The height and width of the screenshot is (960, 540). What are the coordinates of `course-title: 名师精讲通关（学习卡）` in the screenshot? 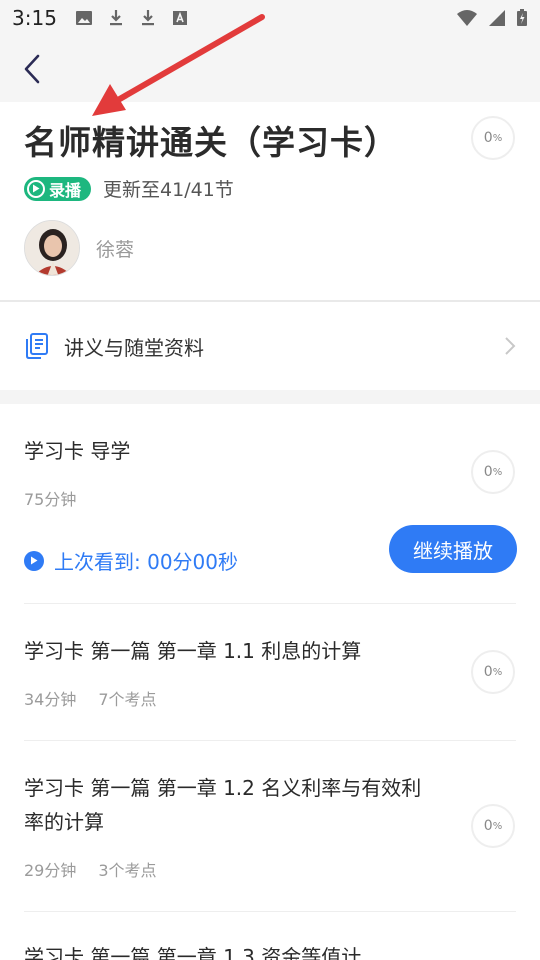 It's located at (211, 142).